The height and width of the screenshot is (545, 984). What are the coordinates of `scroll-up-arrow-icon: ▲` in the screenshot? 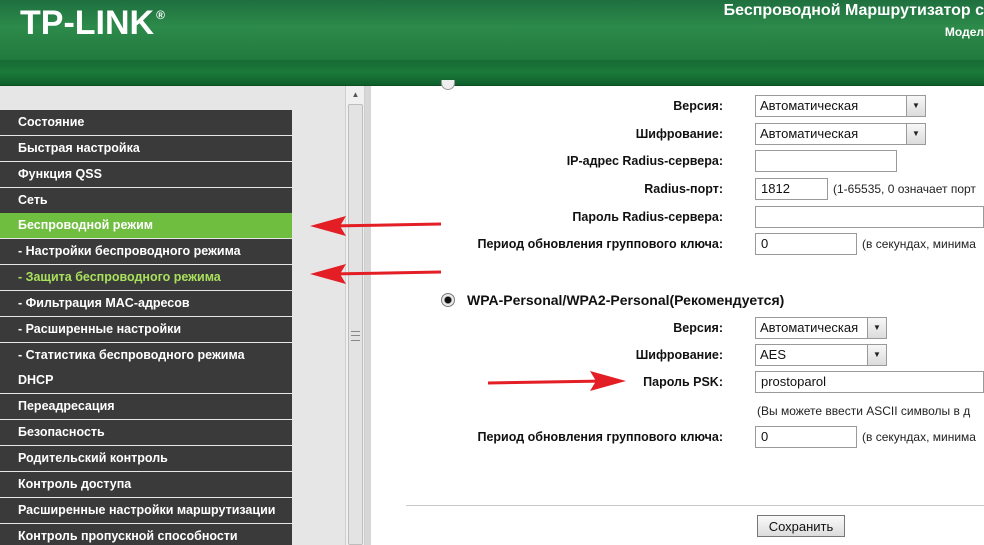 It's located at (355, 95).